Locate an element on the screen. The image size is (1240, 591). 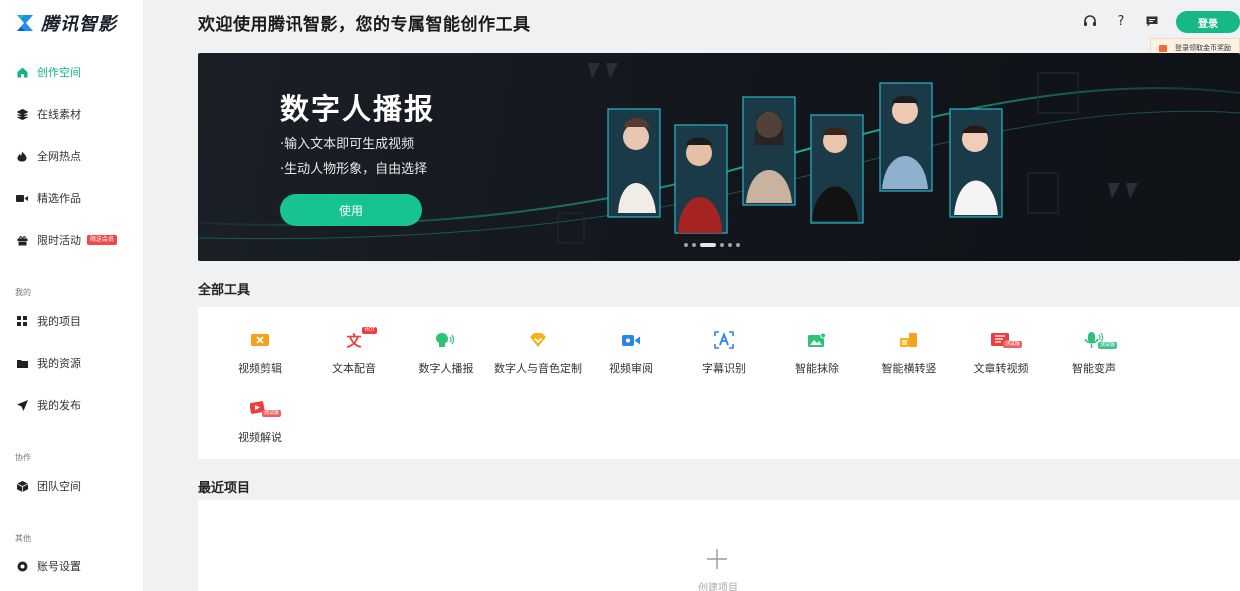
sidebar-item-label: 团队空间 is located at coordinates (59, 486).